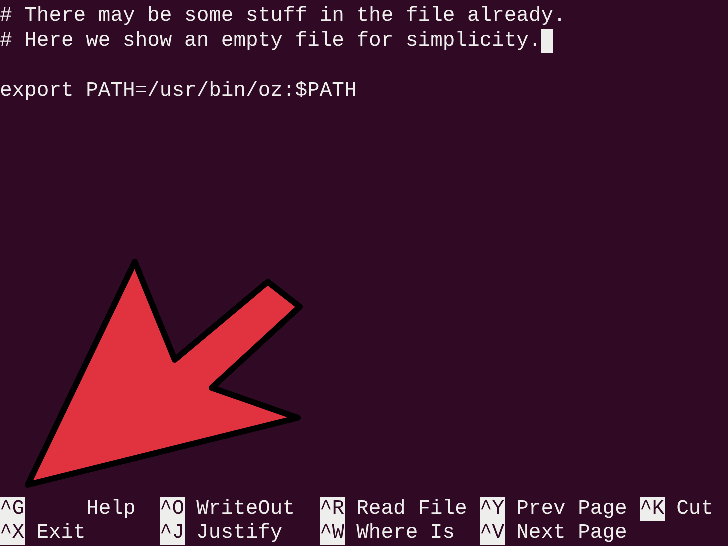 The width and height of the screenshot is (728, 546). Describe the element at coordinates (572, 533) in the screenshot. I see `shortcut-label: Next Page` at that location.